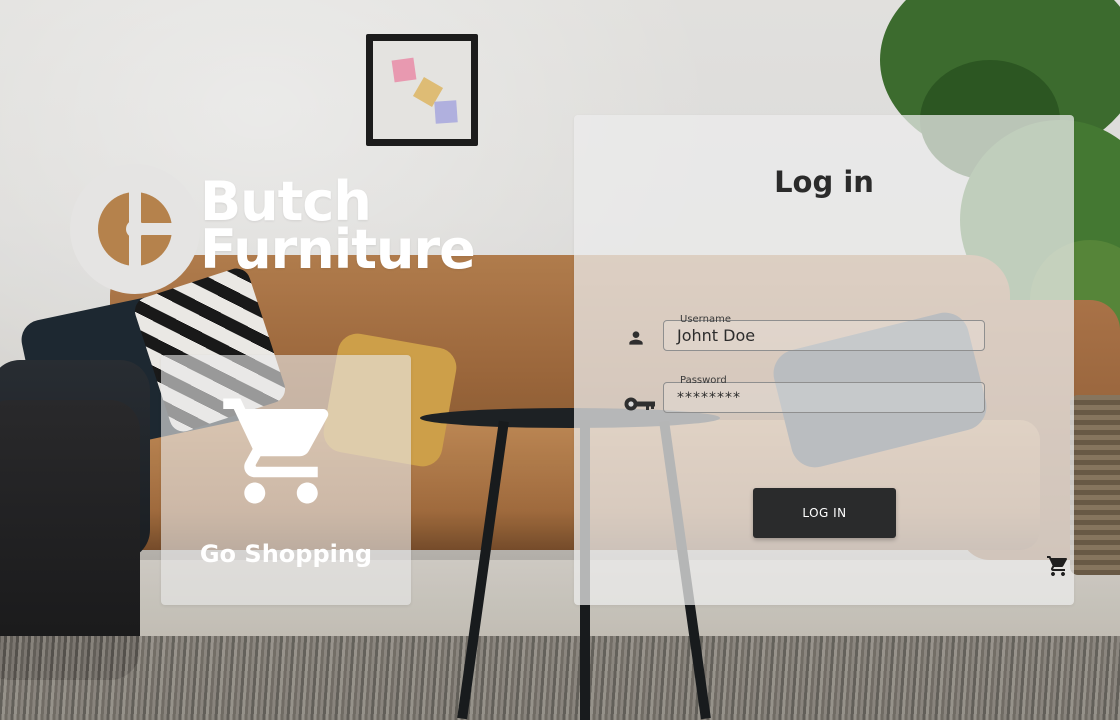 Image resolution: width=1120 pixels, height=720 pixels. What do you see at coordinates (824, 513) in the screenshot?
I see `login-button: LOG IN` at bounding box center [824, 513].